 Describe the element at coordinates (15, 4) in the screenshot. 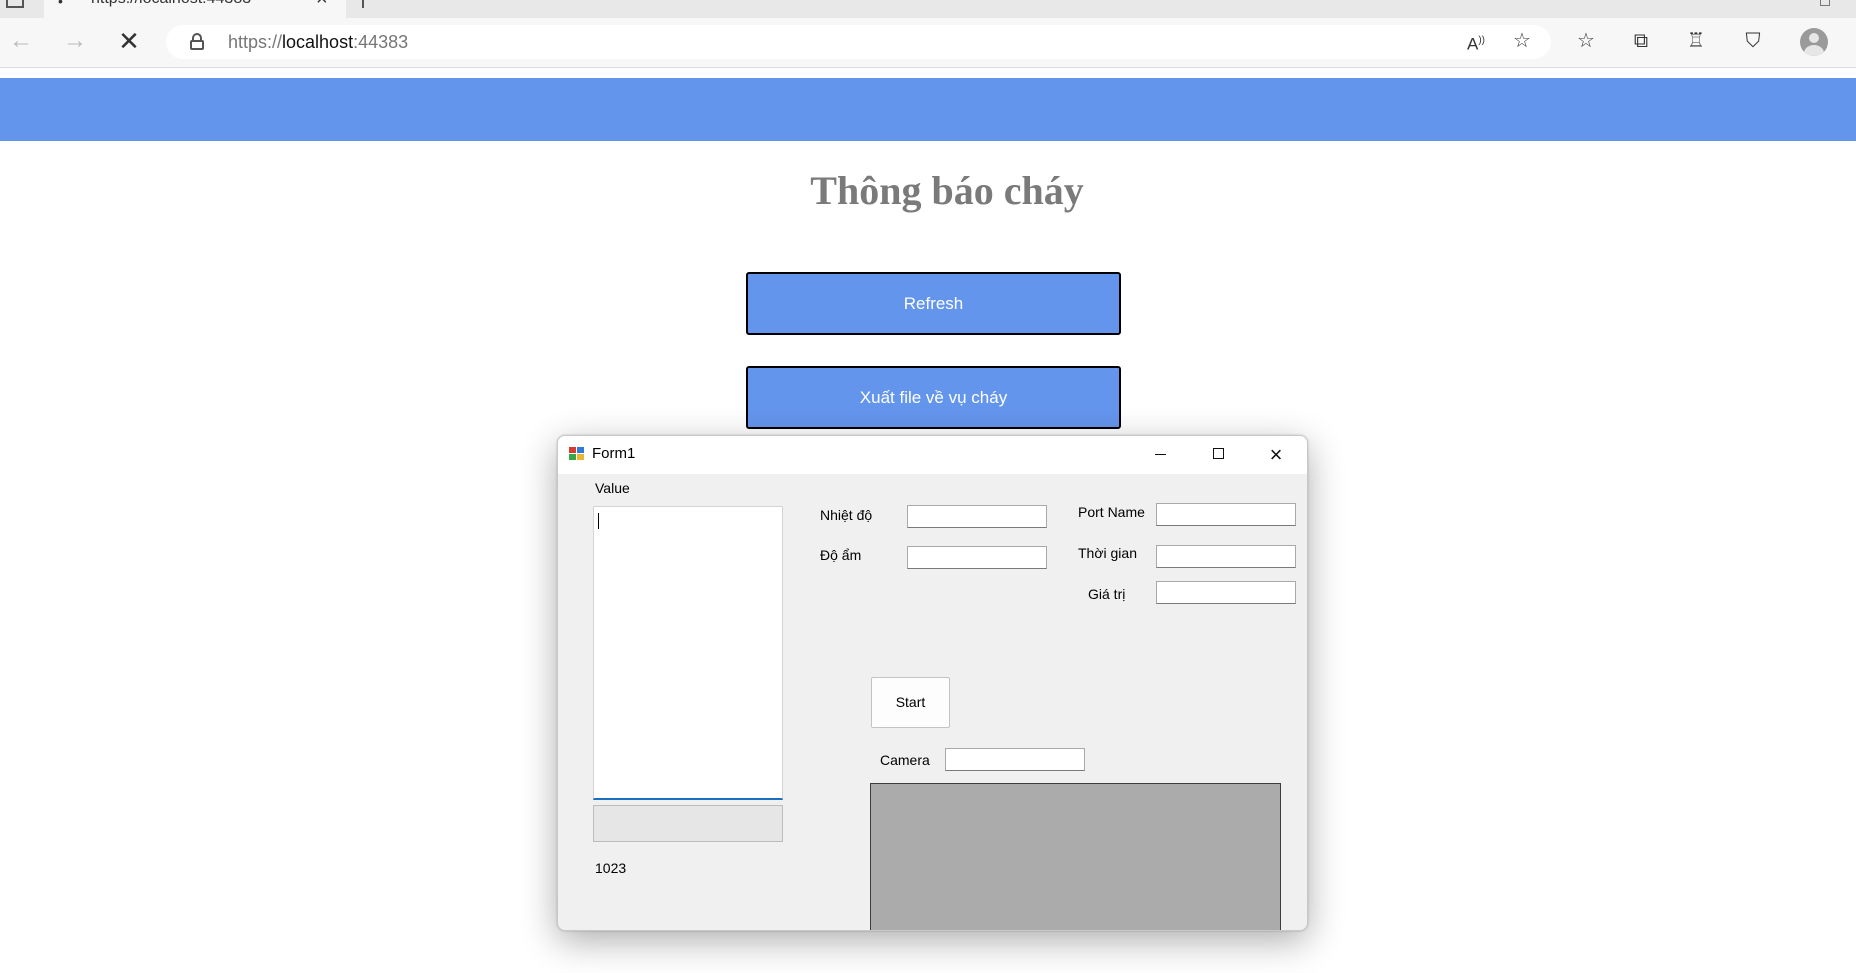

I see `sidebar-toggle-icon` at that location.